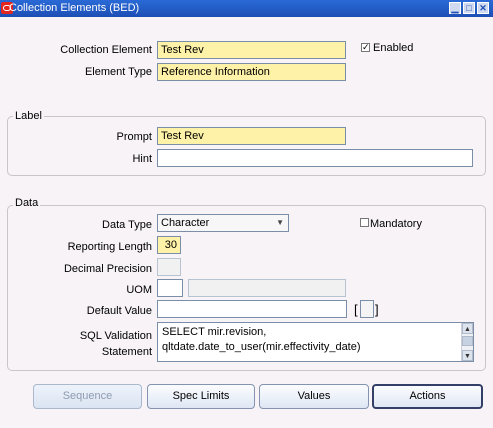  What do you see at coordinates (364, 222) in the screenshot?
I see `mandatory-checkbox` at bounding box center [364, 222].